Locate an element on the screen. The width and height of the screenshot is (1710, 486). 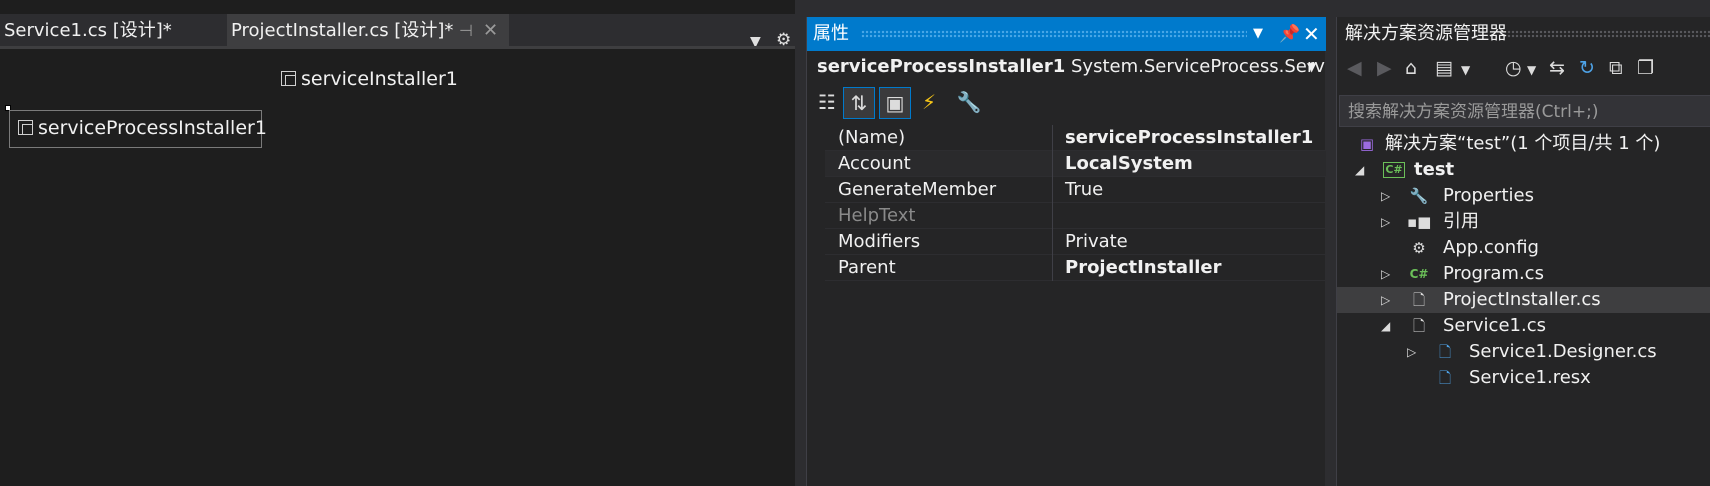
tab-label: ProjectInstaller.cs [设计]* is located at coordinates (342, 30).